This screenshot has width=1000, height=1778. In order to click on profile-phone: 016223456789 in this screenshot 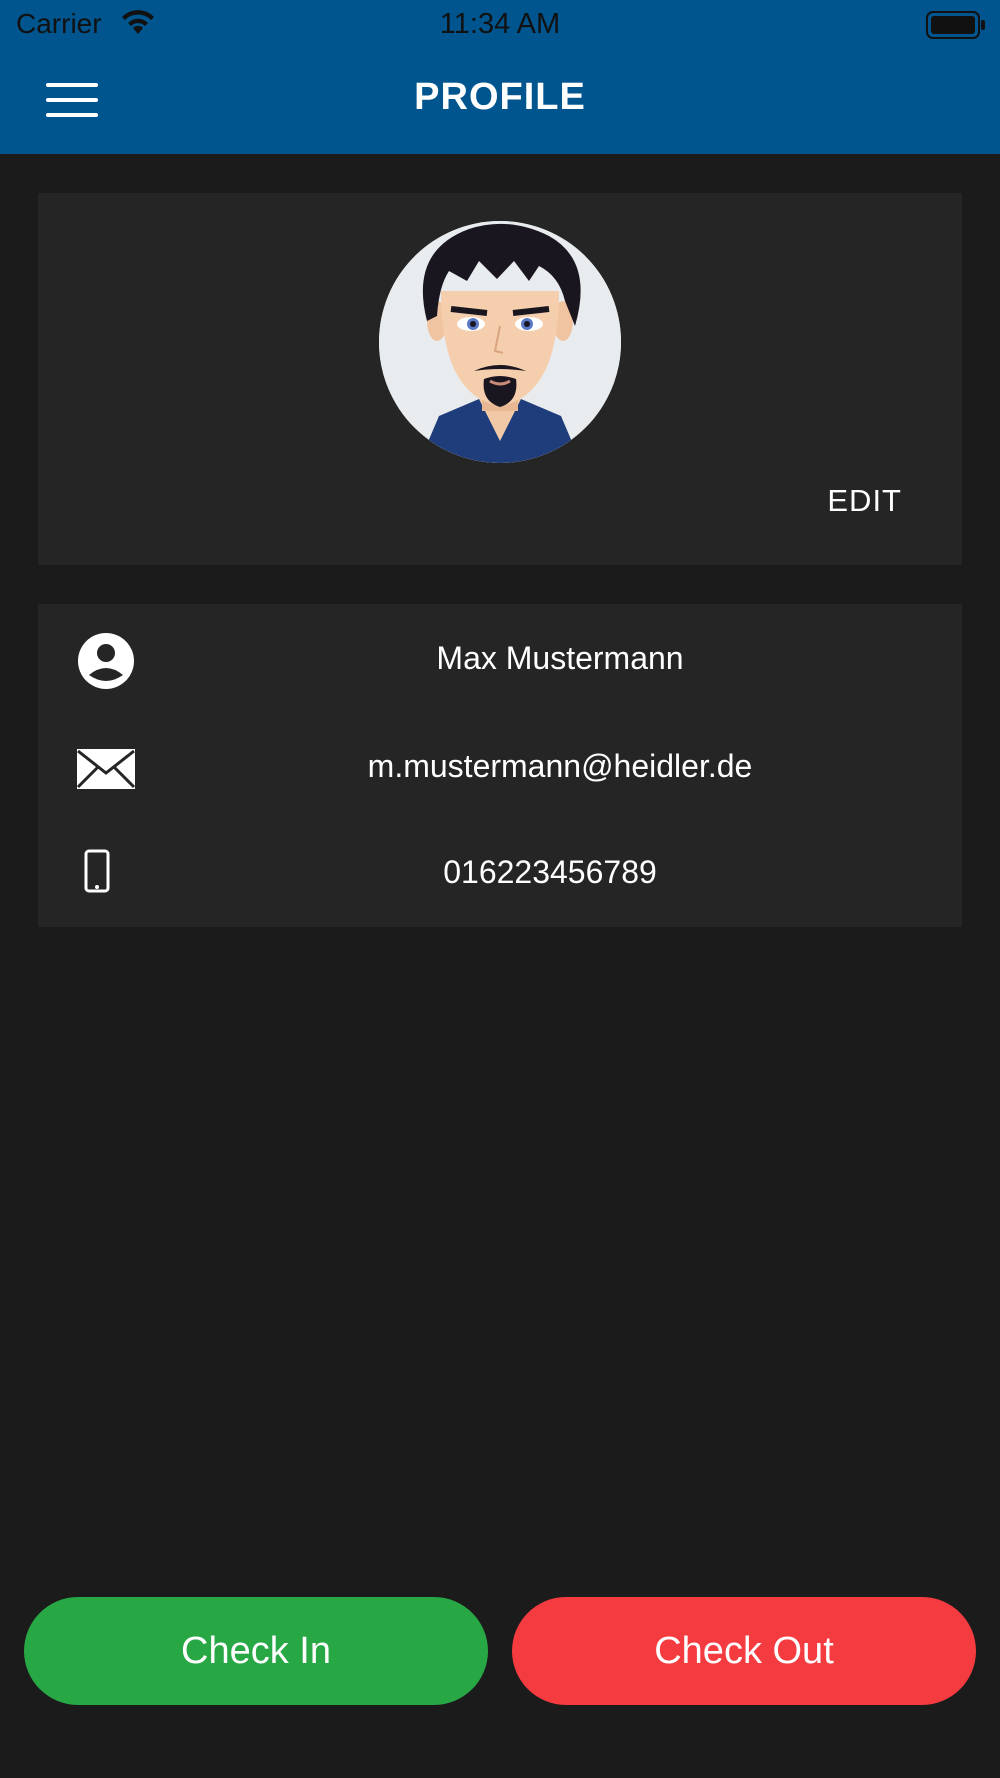, I will do `click(550, 872)`.